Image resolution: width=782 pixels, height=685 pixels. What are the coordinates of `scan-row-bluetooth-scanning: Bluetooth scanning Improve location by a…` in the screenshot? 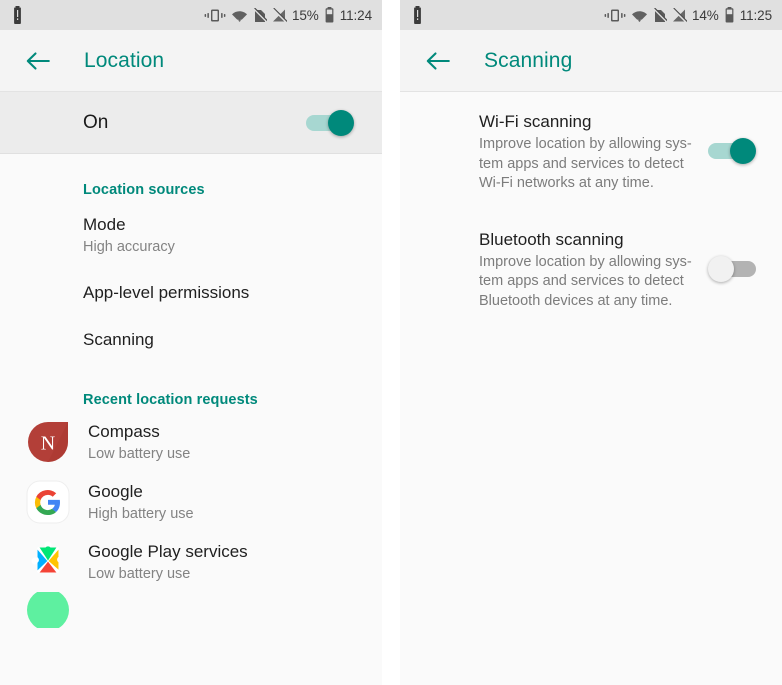 It's located at (591, 269).